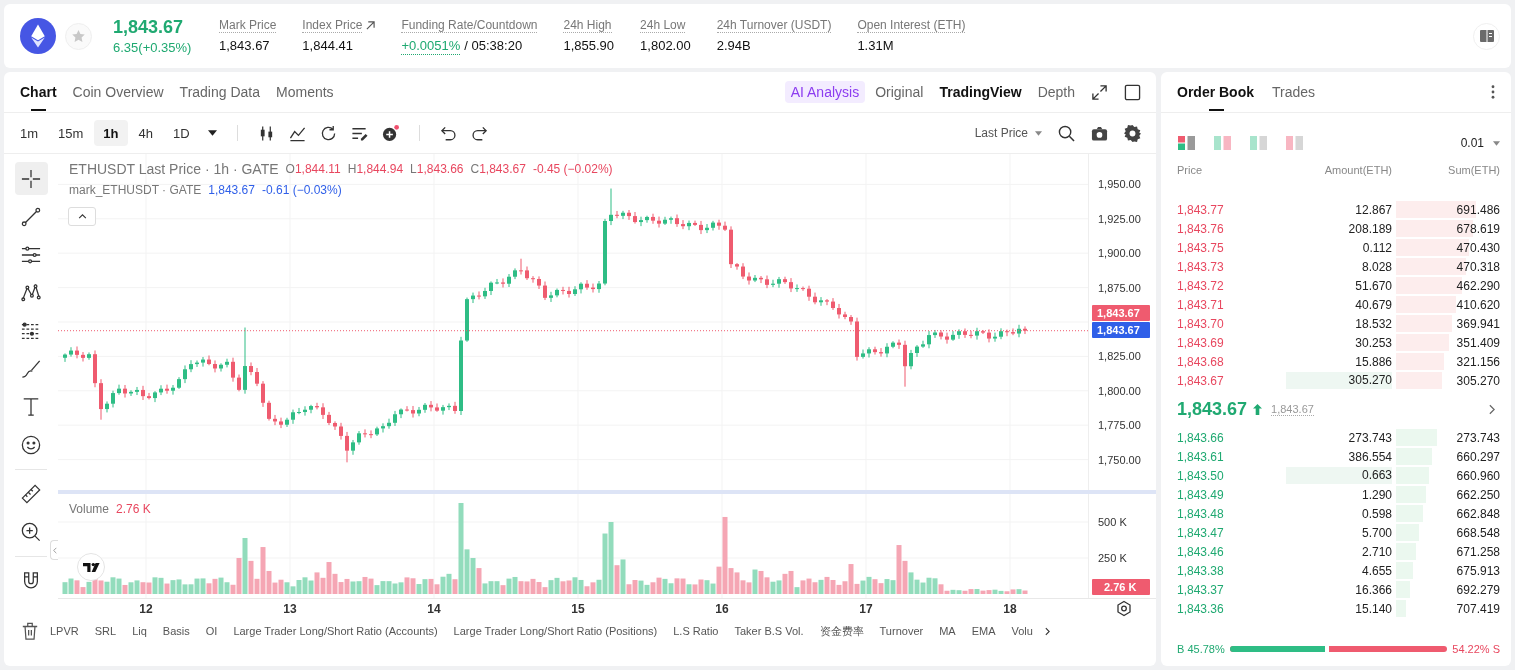 The width and height of the screenshot is (1515, 670). I want to click on countdown: / 05:38:20, so click(493, 46).